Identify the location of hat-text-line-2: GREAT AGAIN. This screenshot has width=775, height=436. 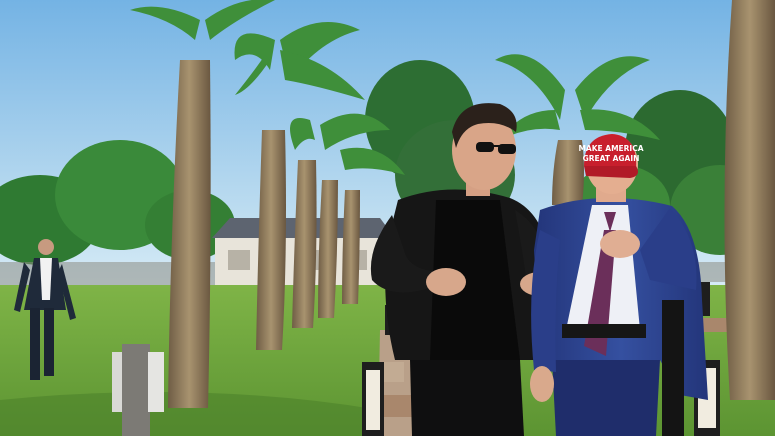
(611, 158).